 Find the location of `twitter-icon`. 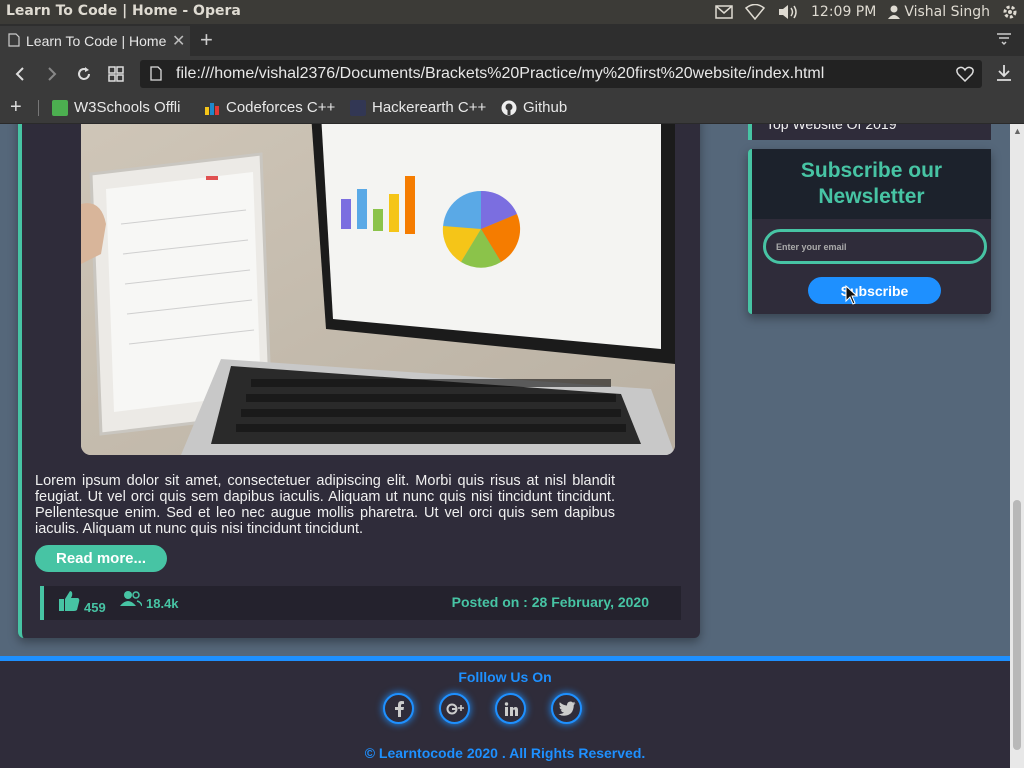

twitter-icon is located at coordinates (566, 708).